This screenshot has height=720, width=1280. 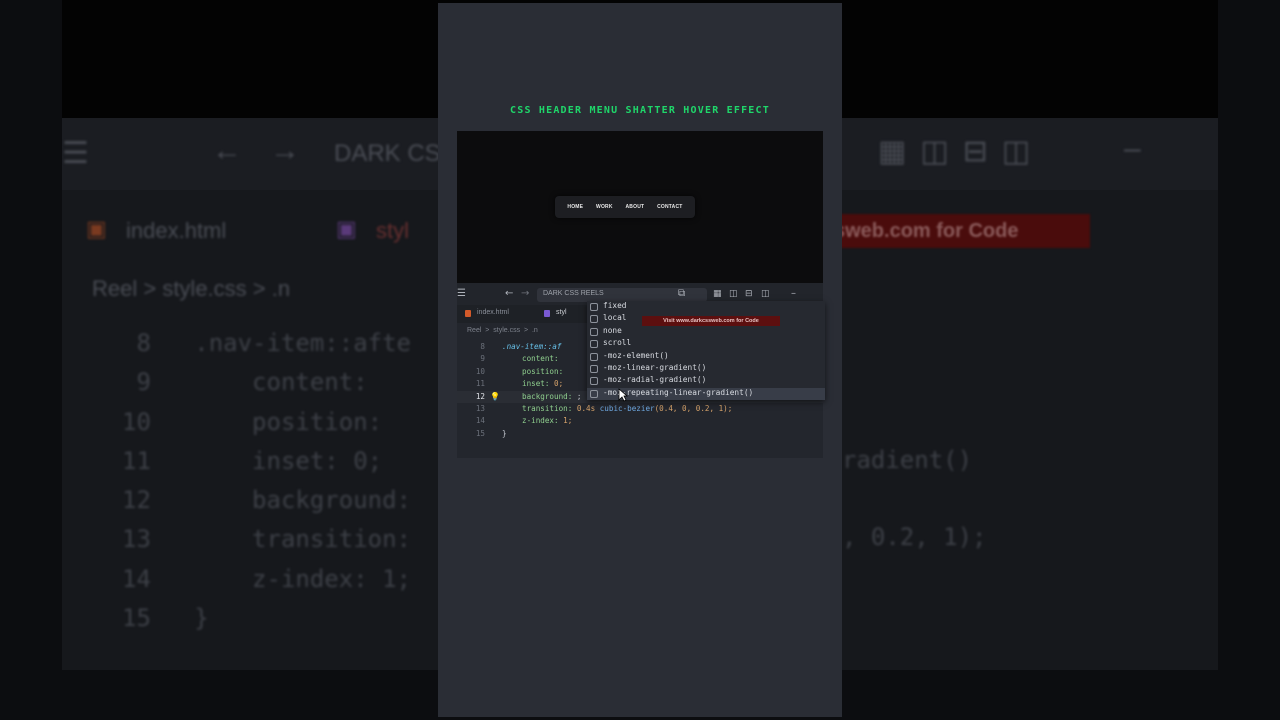 What do you see at coordinates (615, 305) in the screenshot?
I see `autocomplete-label: fixed` at bounding box center [615, 305].